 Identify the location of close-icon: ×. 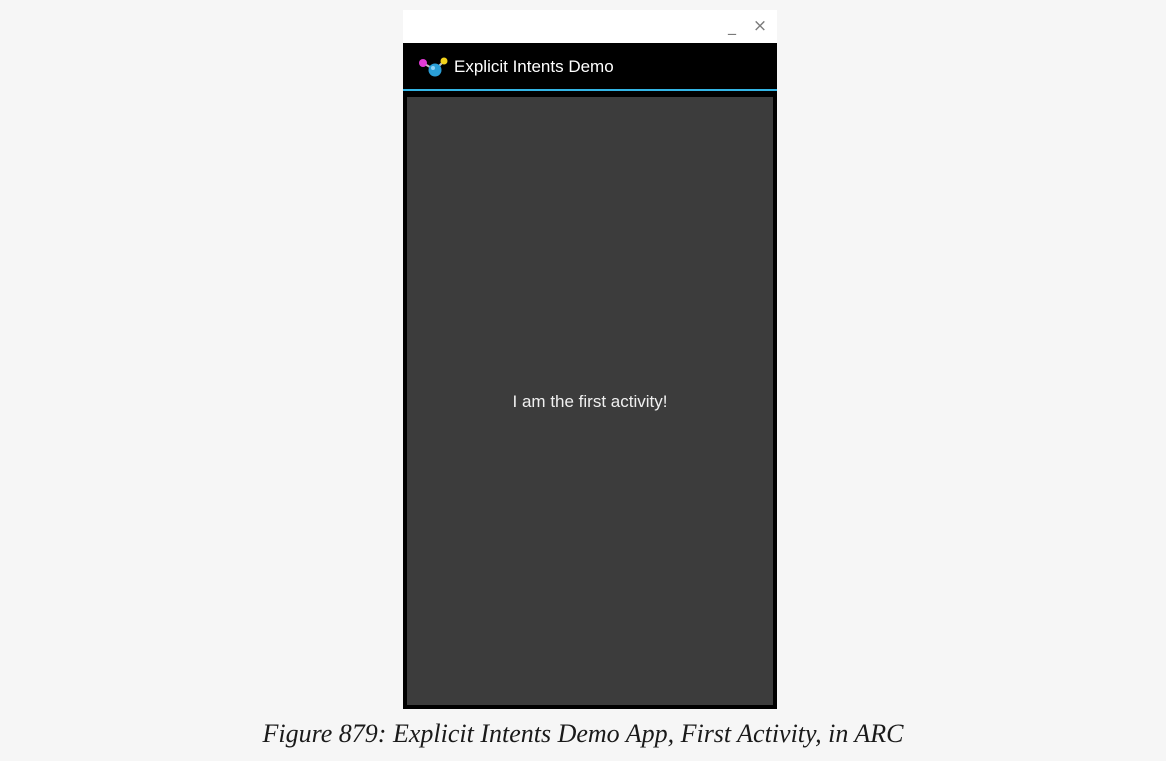
(760, 26).